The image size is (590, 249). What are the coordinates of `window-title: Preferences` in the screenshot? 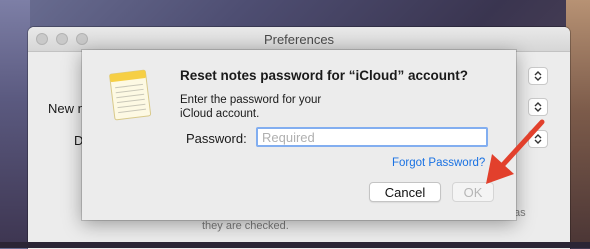 It's located at (299, 39).